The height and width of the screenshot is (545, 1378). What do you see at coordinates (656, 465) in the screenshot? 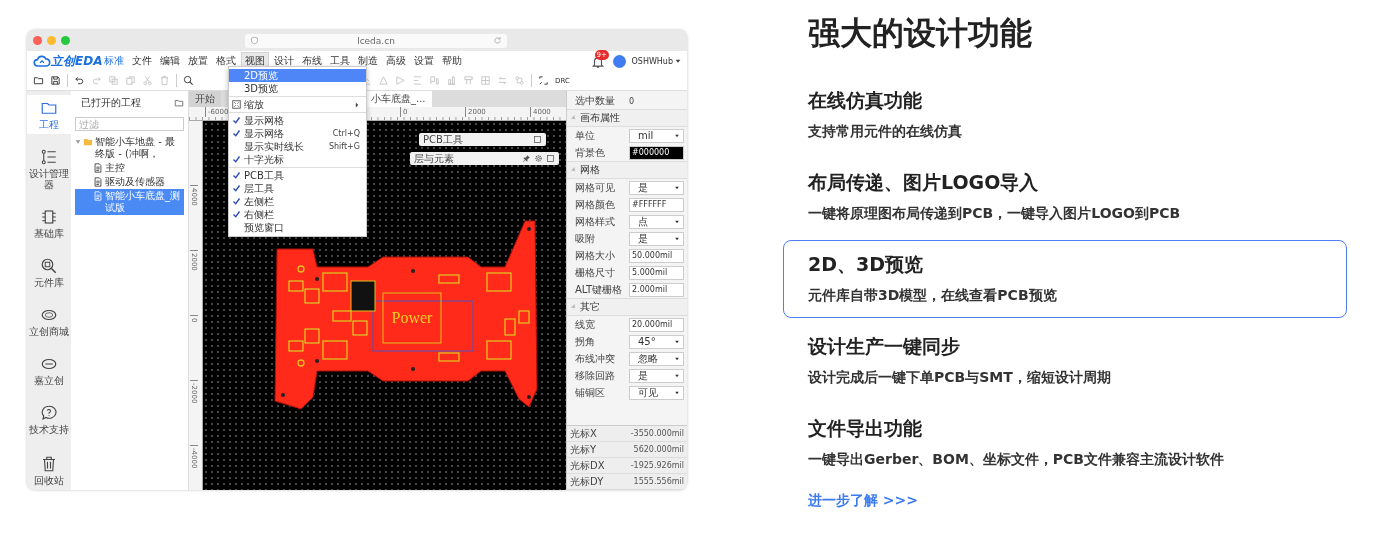
I see `cursor-value: -1925.926mil` at bounding box center [656, 465].